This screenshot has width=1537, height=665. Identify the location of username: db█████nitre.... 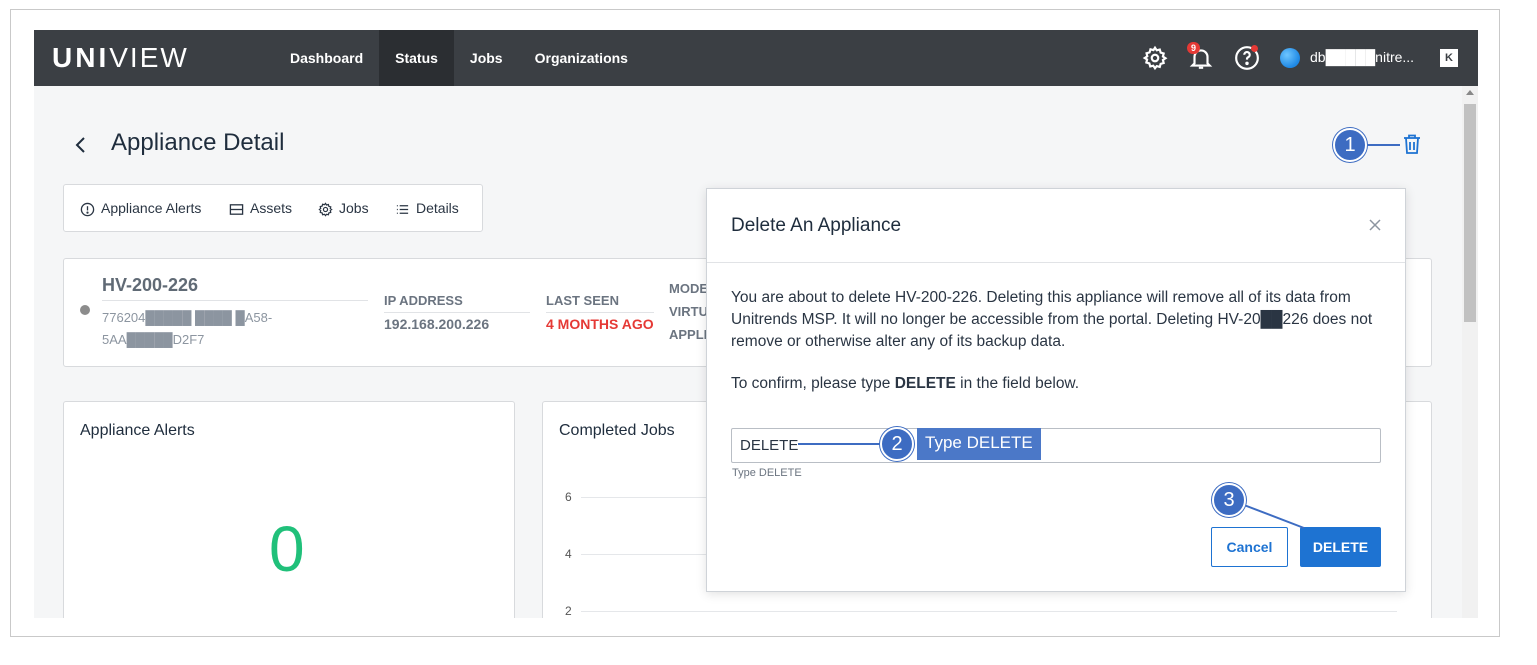
(1362, 57).